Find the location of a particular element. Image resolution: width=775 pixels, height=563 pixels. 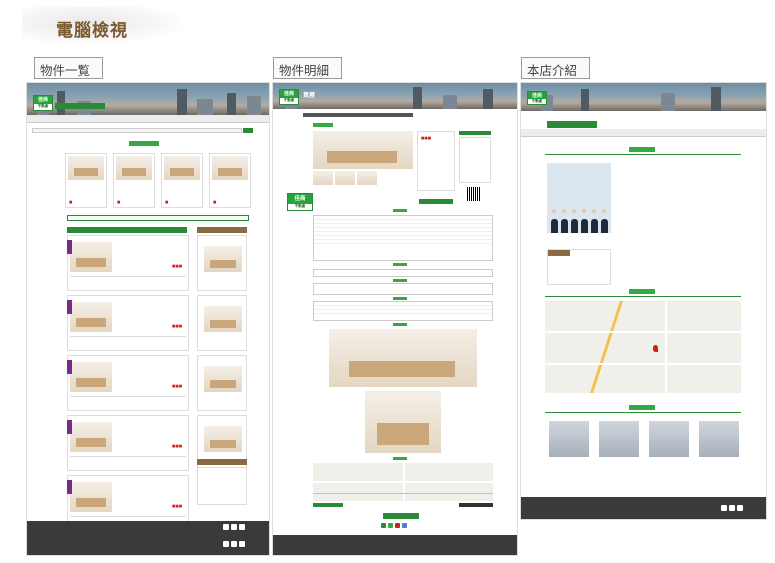

feature-table is located at coordinates (403, 273).